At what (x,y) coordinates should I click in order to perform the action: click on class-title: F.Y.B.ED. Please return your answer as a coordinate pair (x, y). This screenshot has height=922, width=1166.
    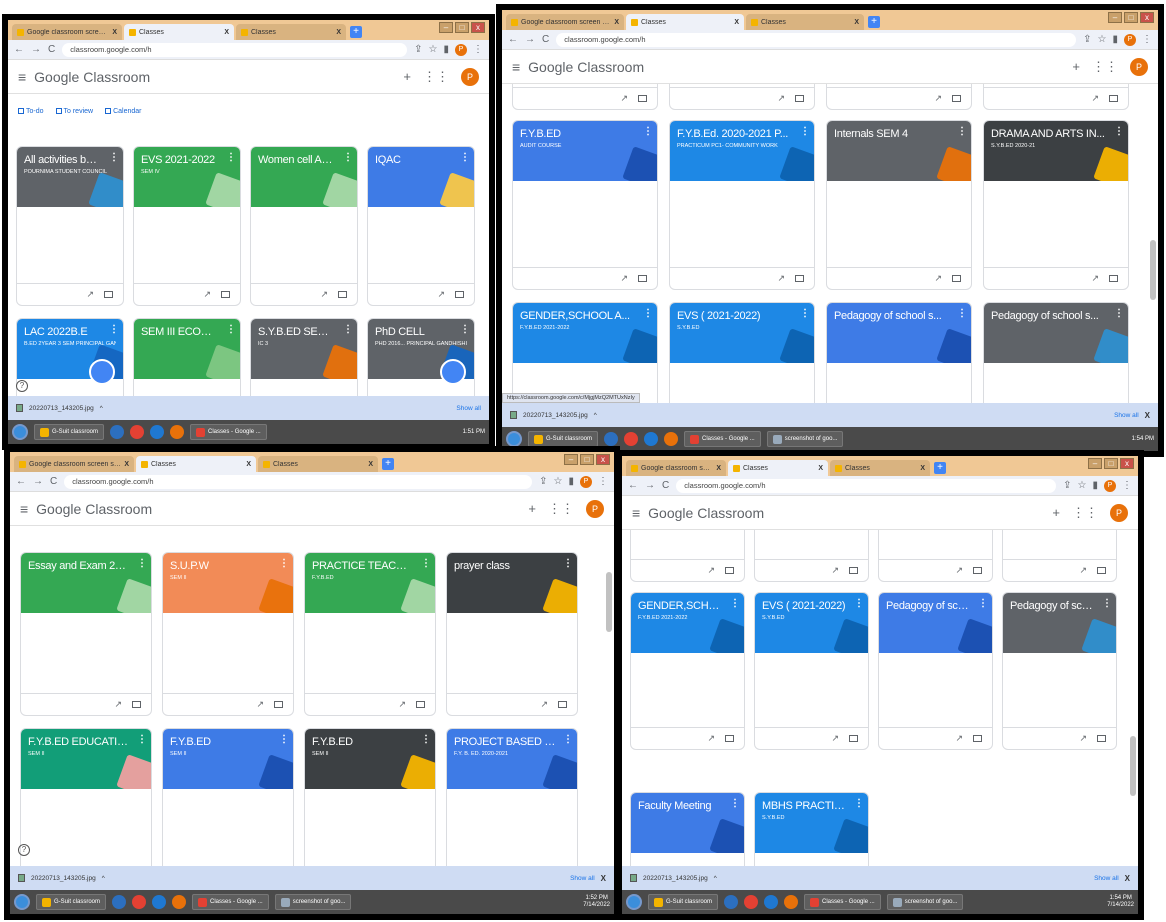
    Looking at the image, I should click on (370, 742).